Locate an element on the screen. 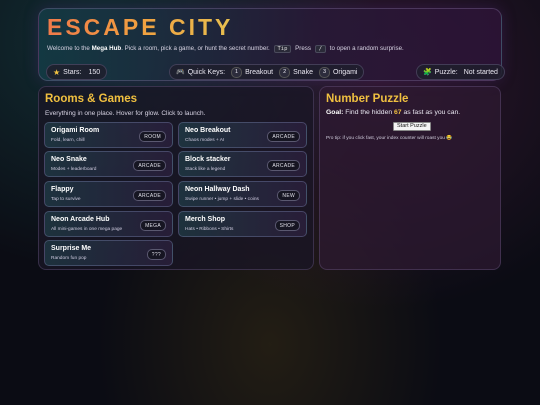 The width and height of the screenshot is (540, 405). room-card-neo-breakout: Neo Breakout Chaos modes + AI ARCADE is located at coordinates (242, 135).